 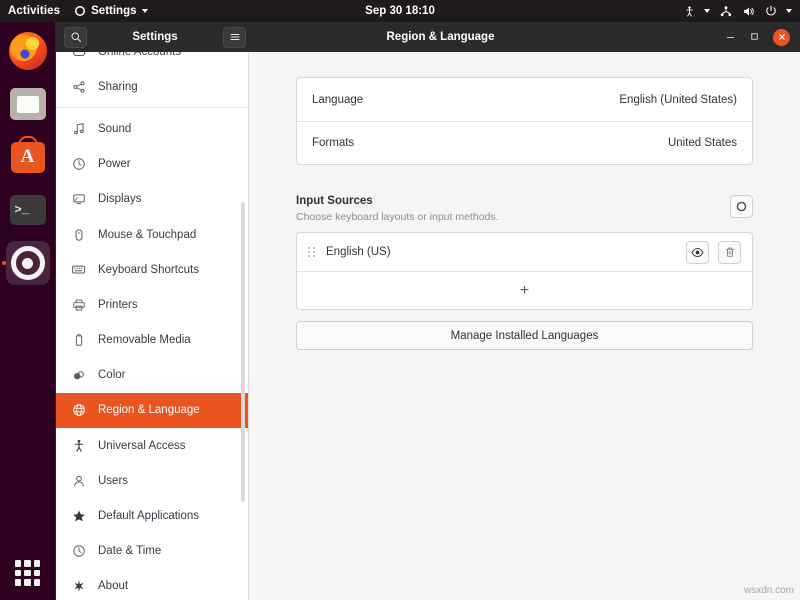 I want to click on network-icon, so click(x=726, y=10).